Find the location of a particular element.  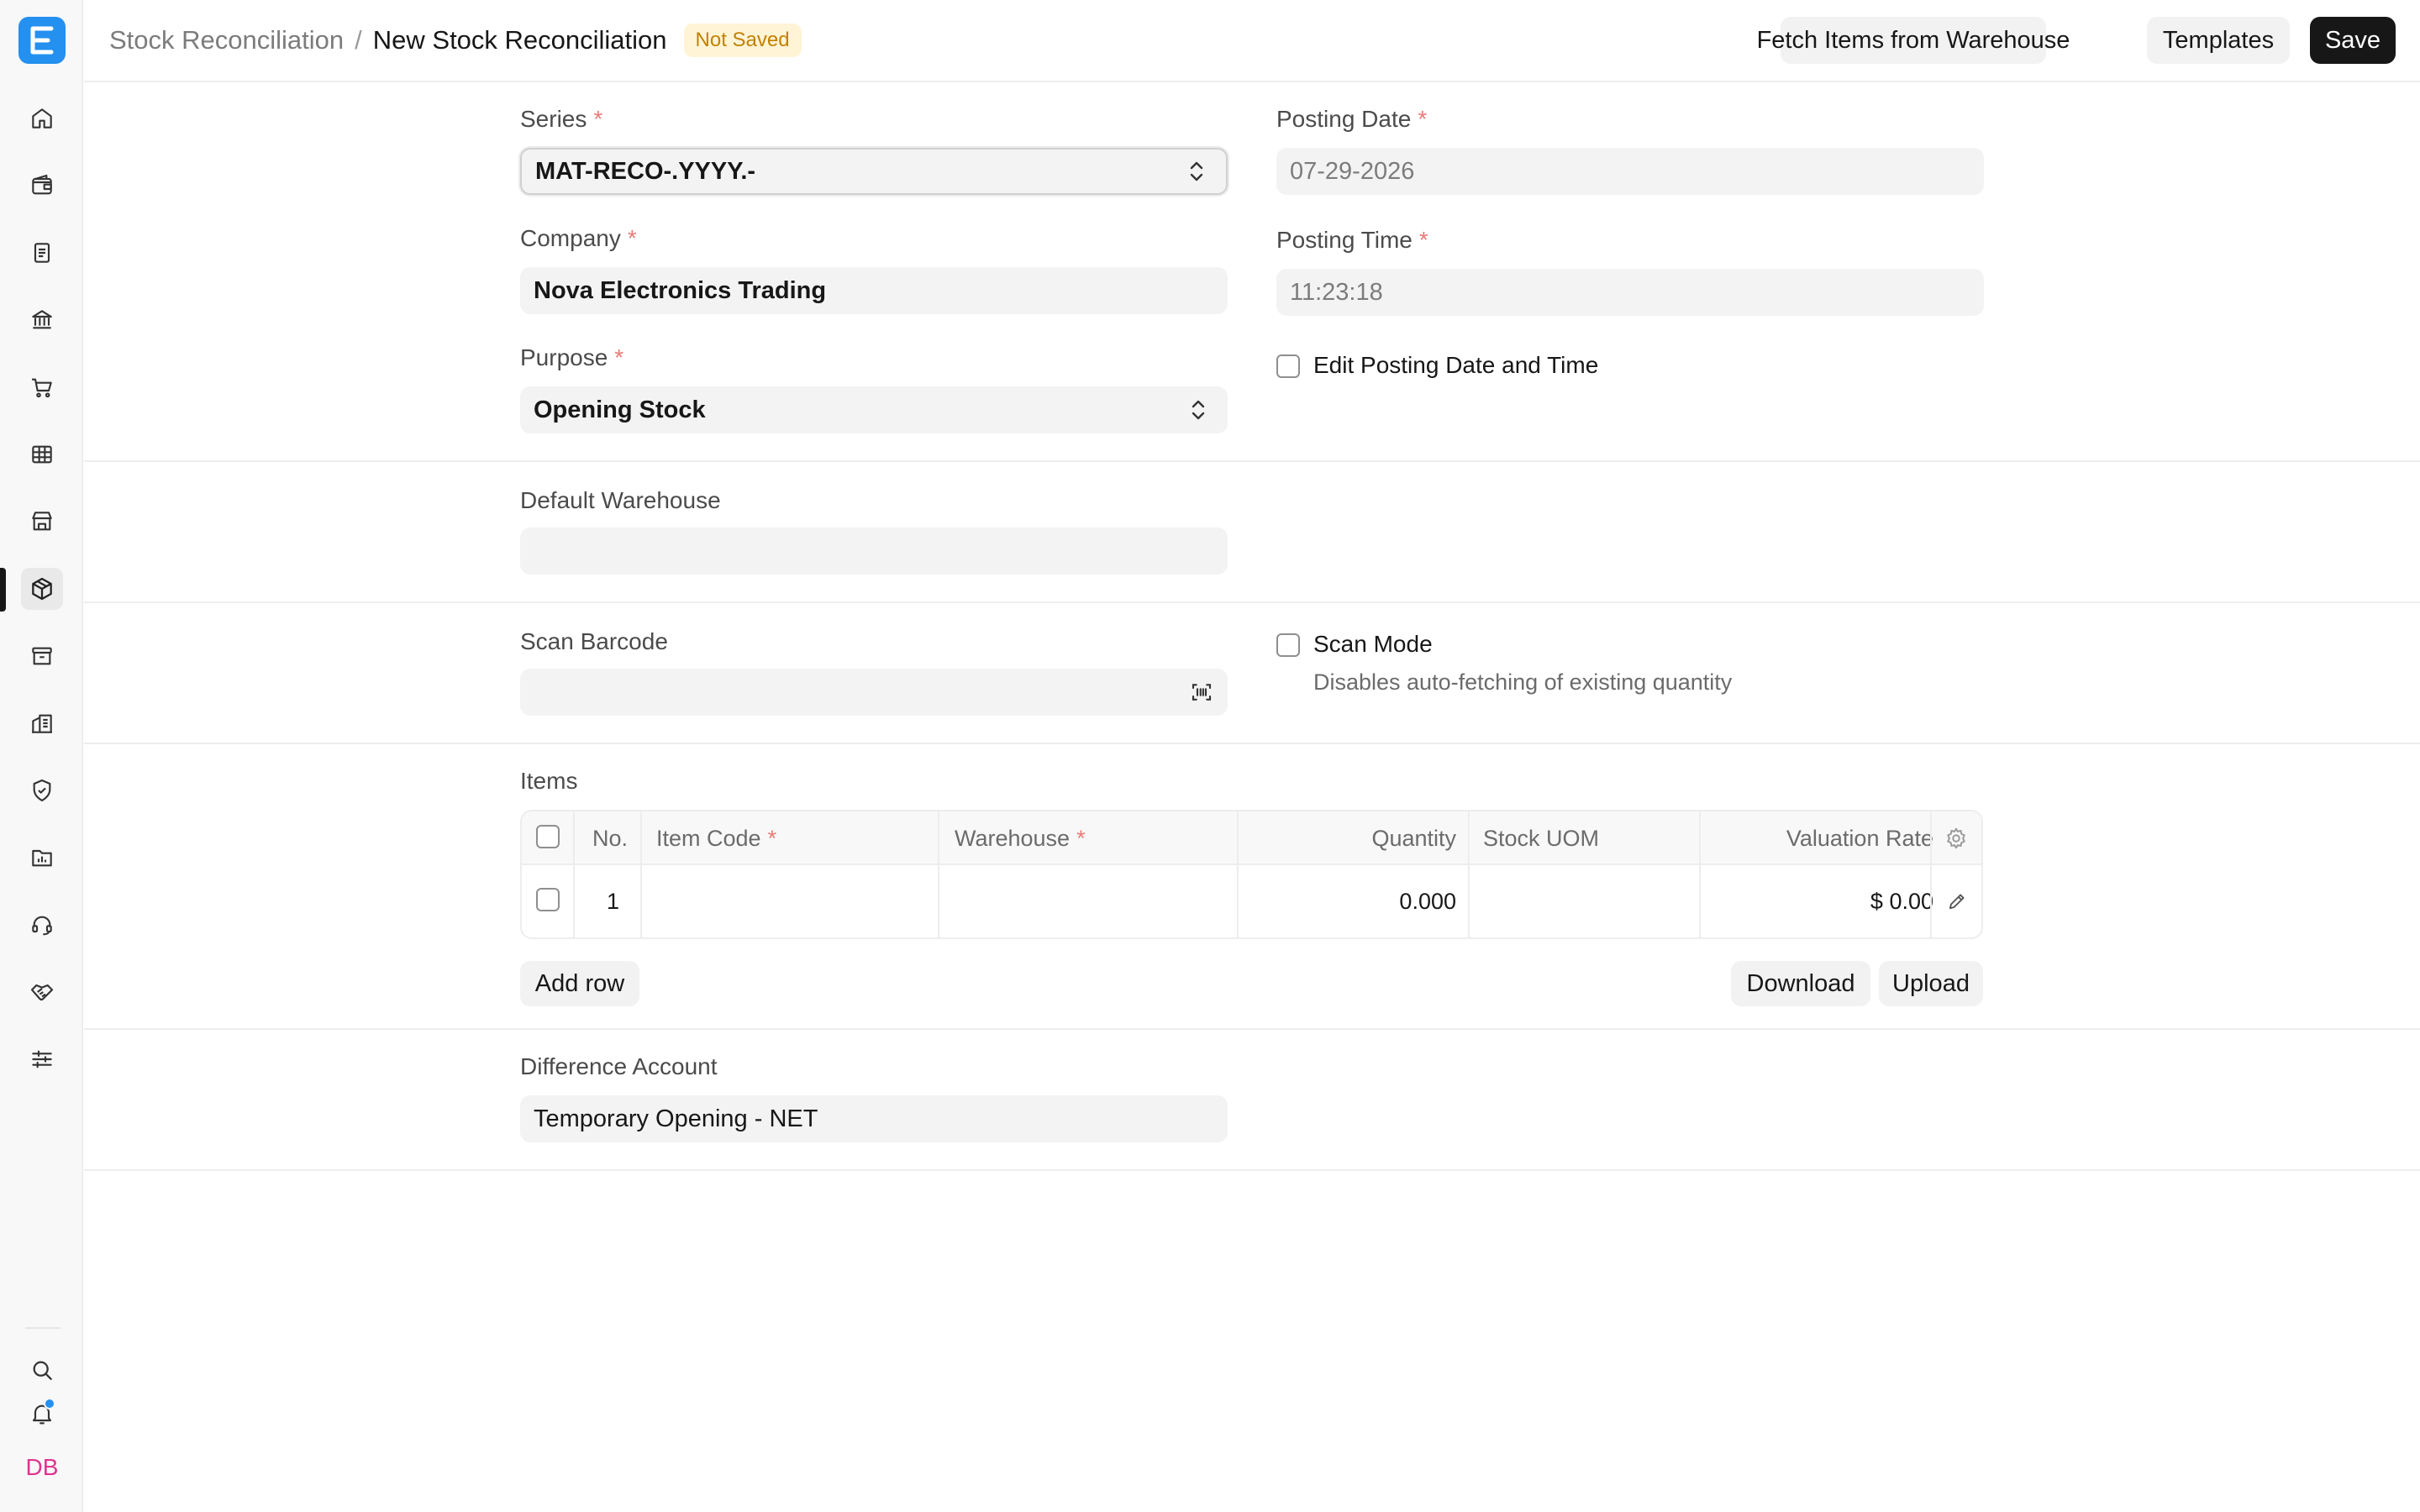

edit-posting-checkbox is located at coordinates (1288, 366).